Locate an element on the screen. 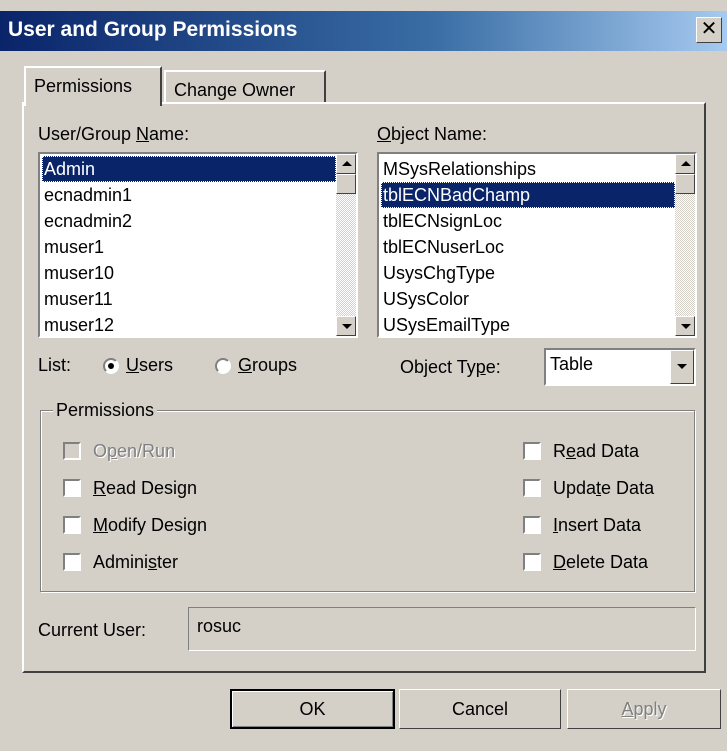 This screenshot has width=727, height=751. tab-permissions: Permissions is located at coordinates (93, 86).